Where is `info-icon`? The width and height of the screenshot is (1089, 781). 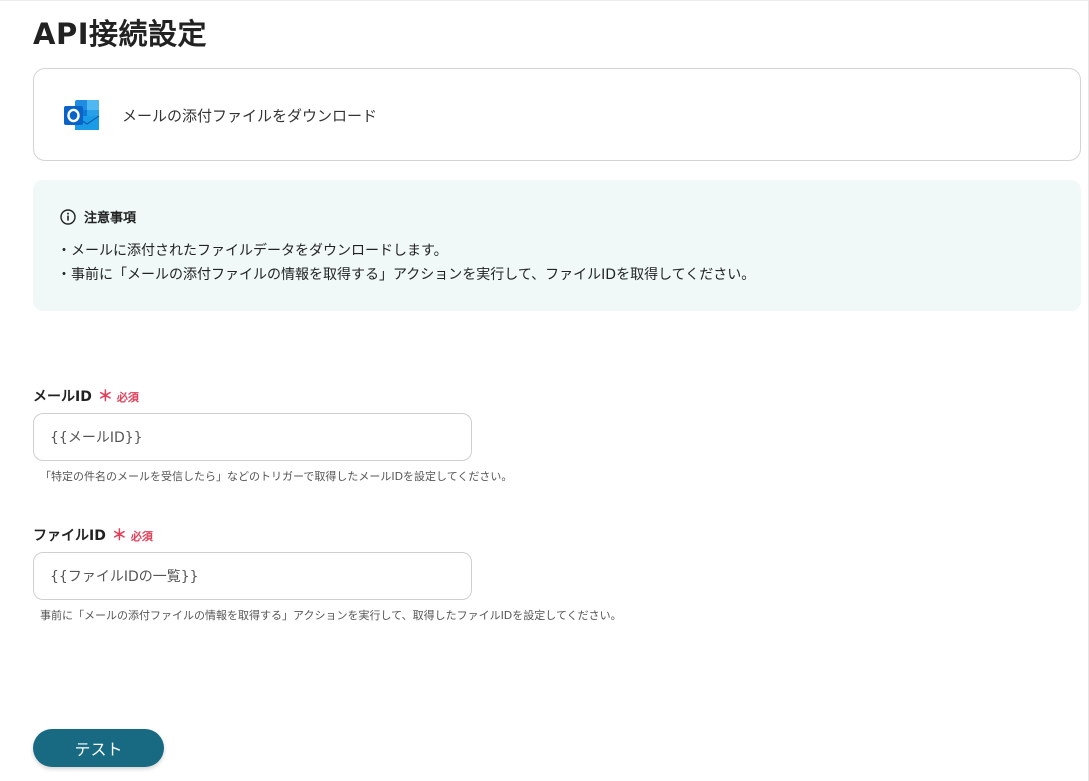 info-icon is located at coordinates (68, 216).